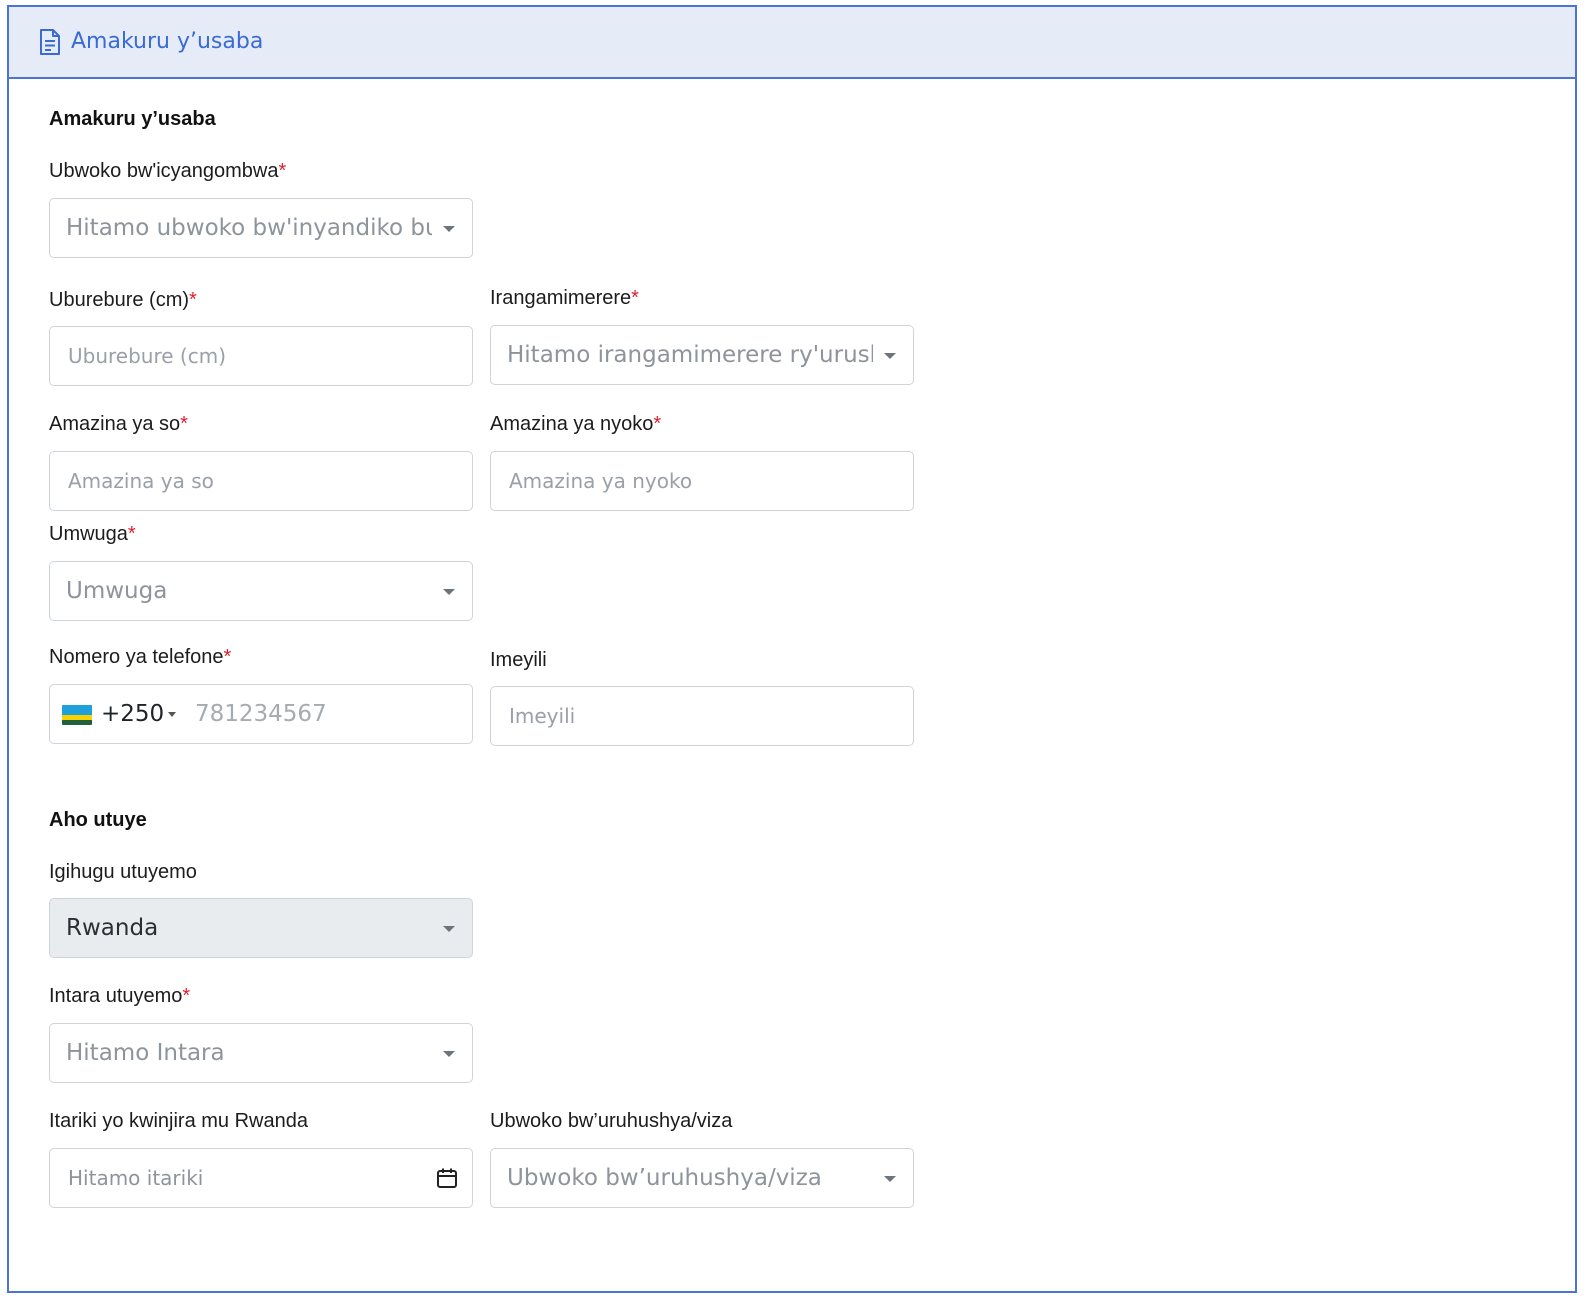 This screenshot has height=1302, width=1588. What do you see at coordinates (249, 228) in the screenshot?
I see `document-type-value: Hitamo ubwoko bw'inyandiko bura` at bounding box center [249, 228].